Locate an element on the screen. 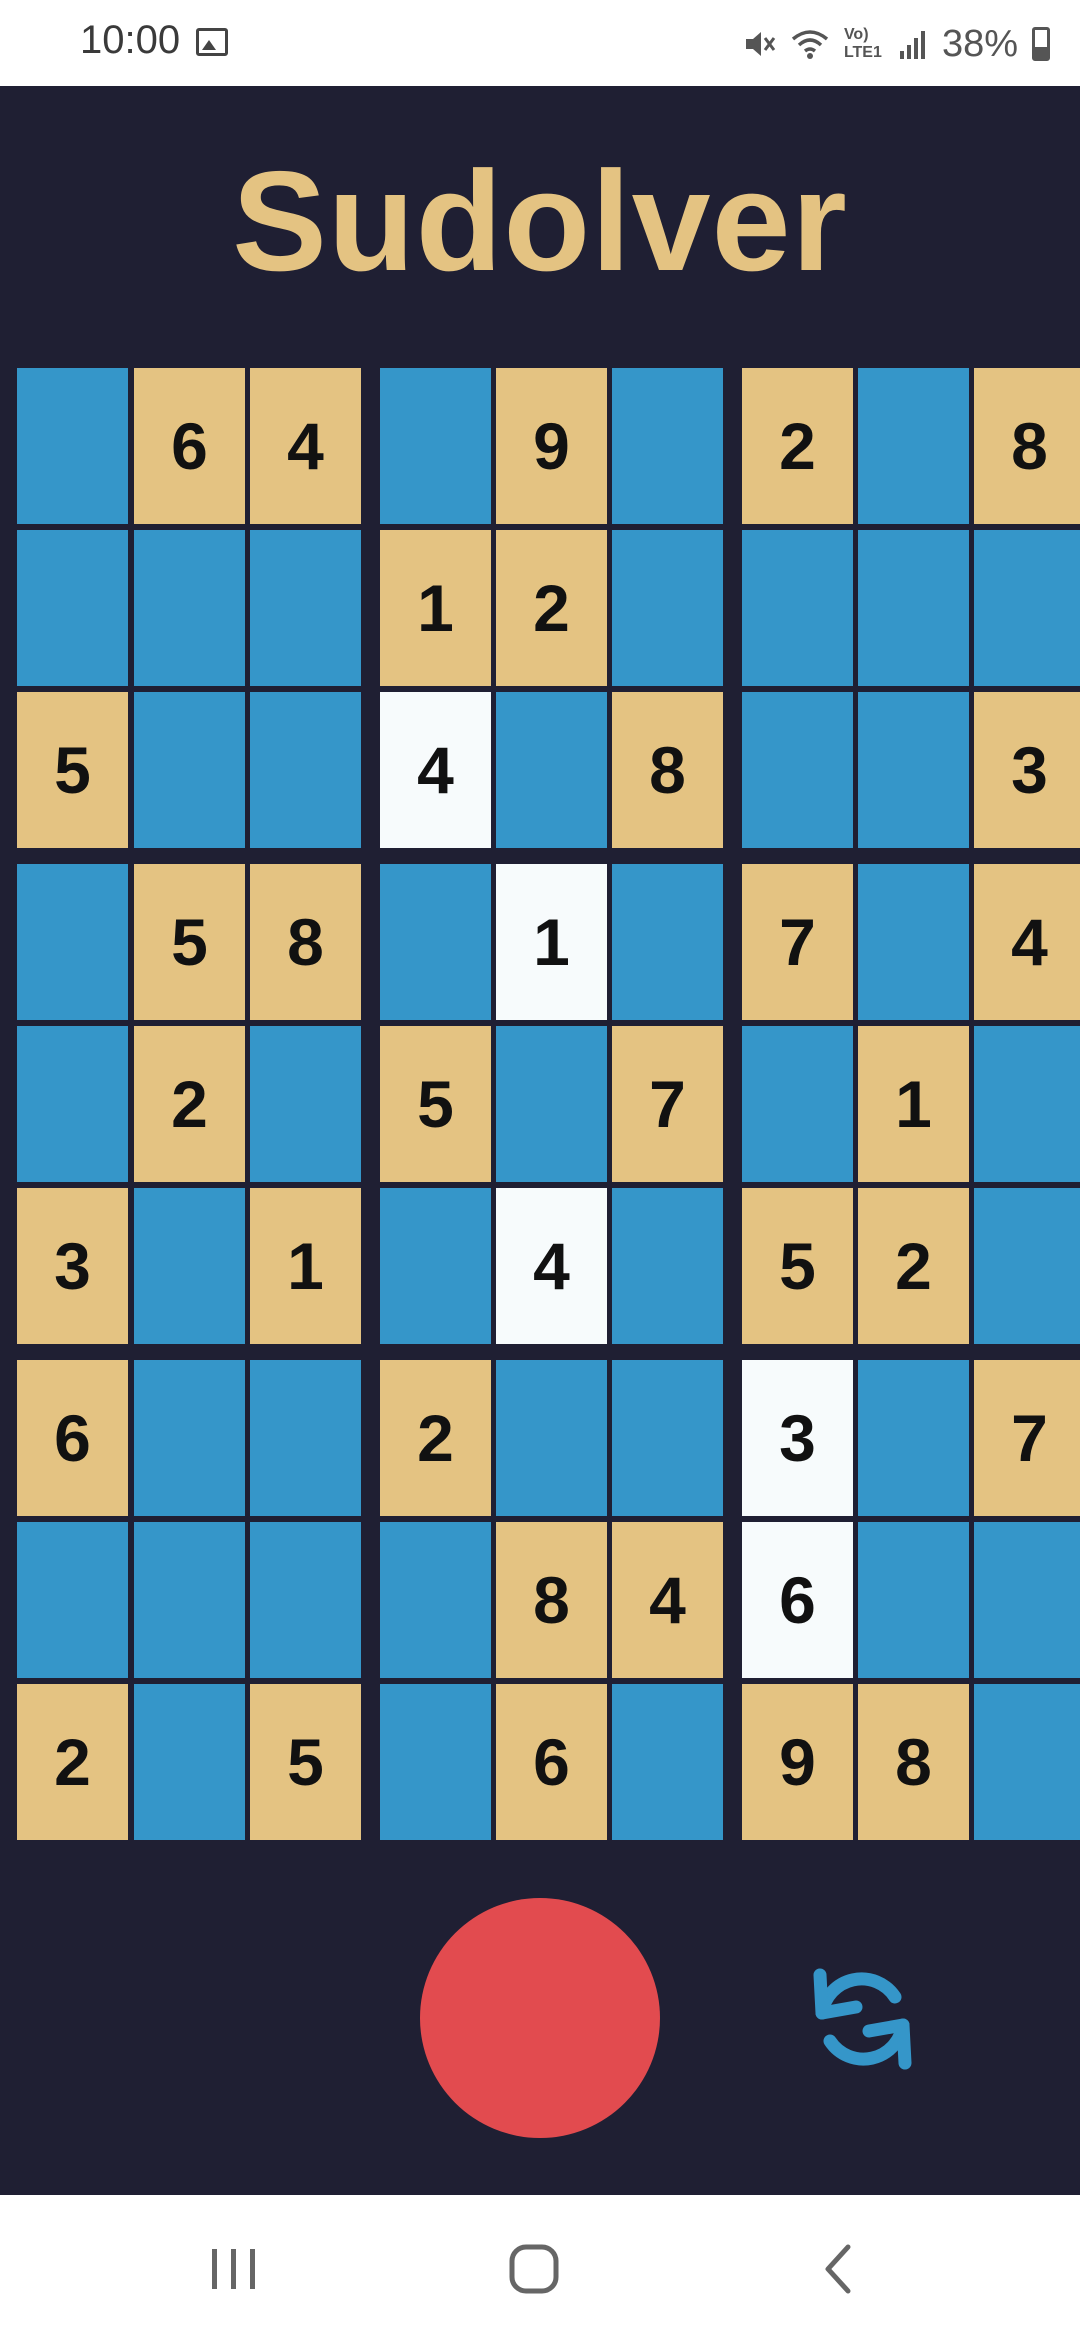 This screenshot has width=1080, height=2340. back-icon is located at coordinates (838, 2269).